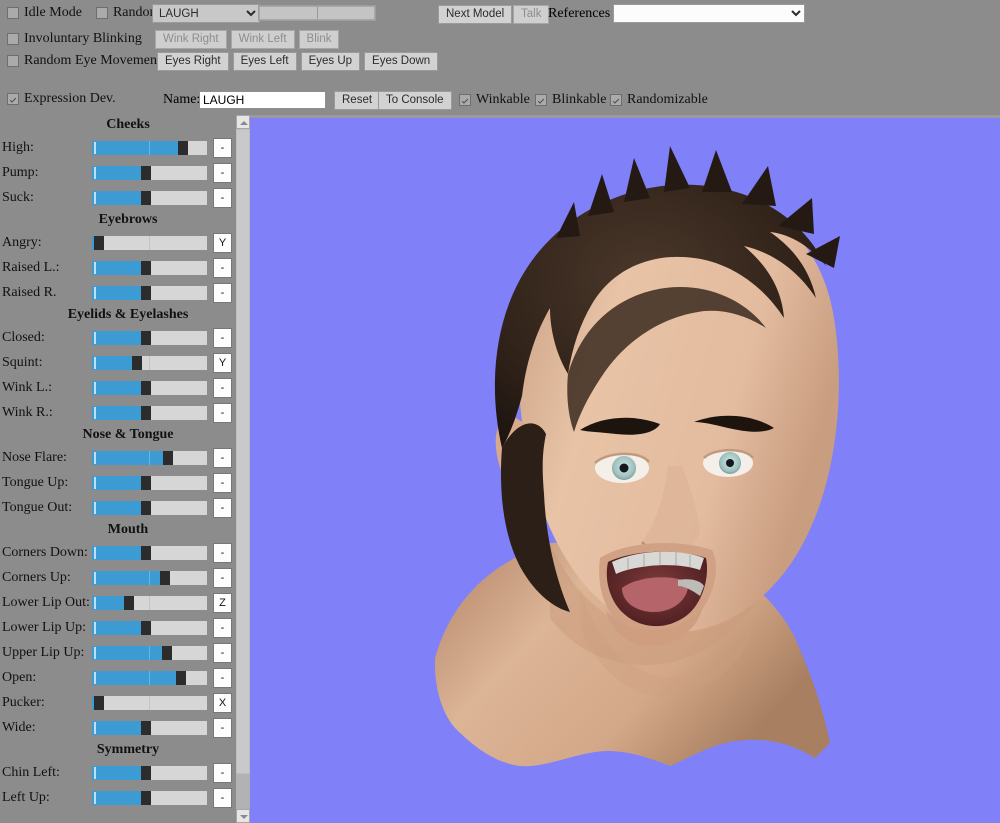 The height and width of the screenshot is (823, 1000). What do you see at coordinates (13, 39) in the screenshot?
I see `involuntary-blinking-checkbox` at bounding box center [13, 39].